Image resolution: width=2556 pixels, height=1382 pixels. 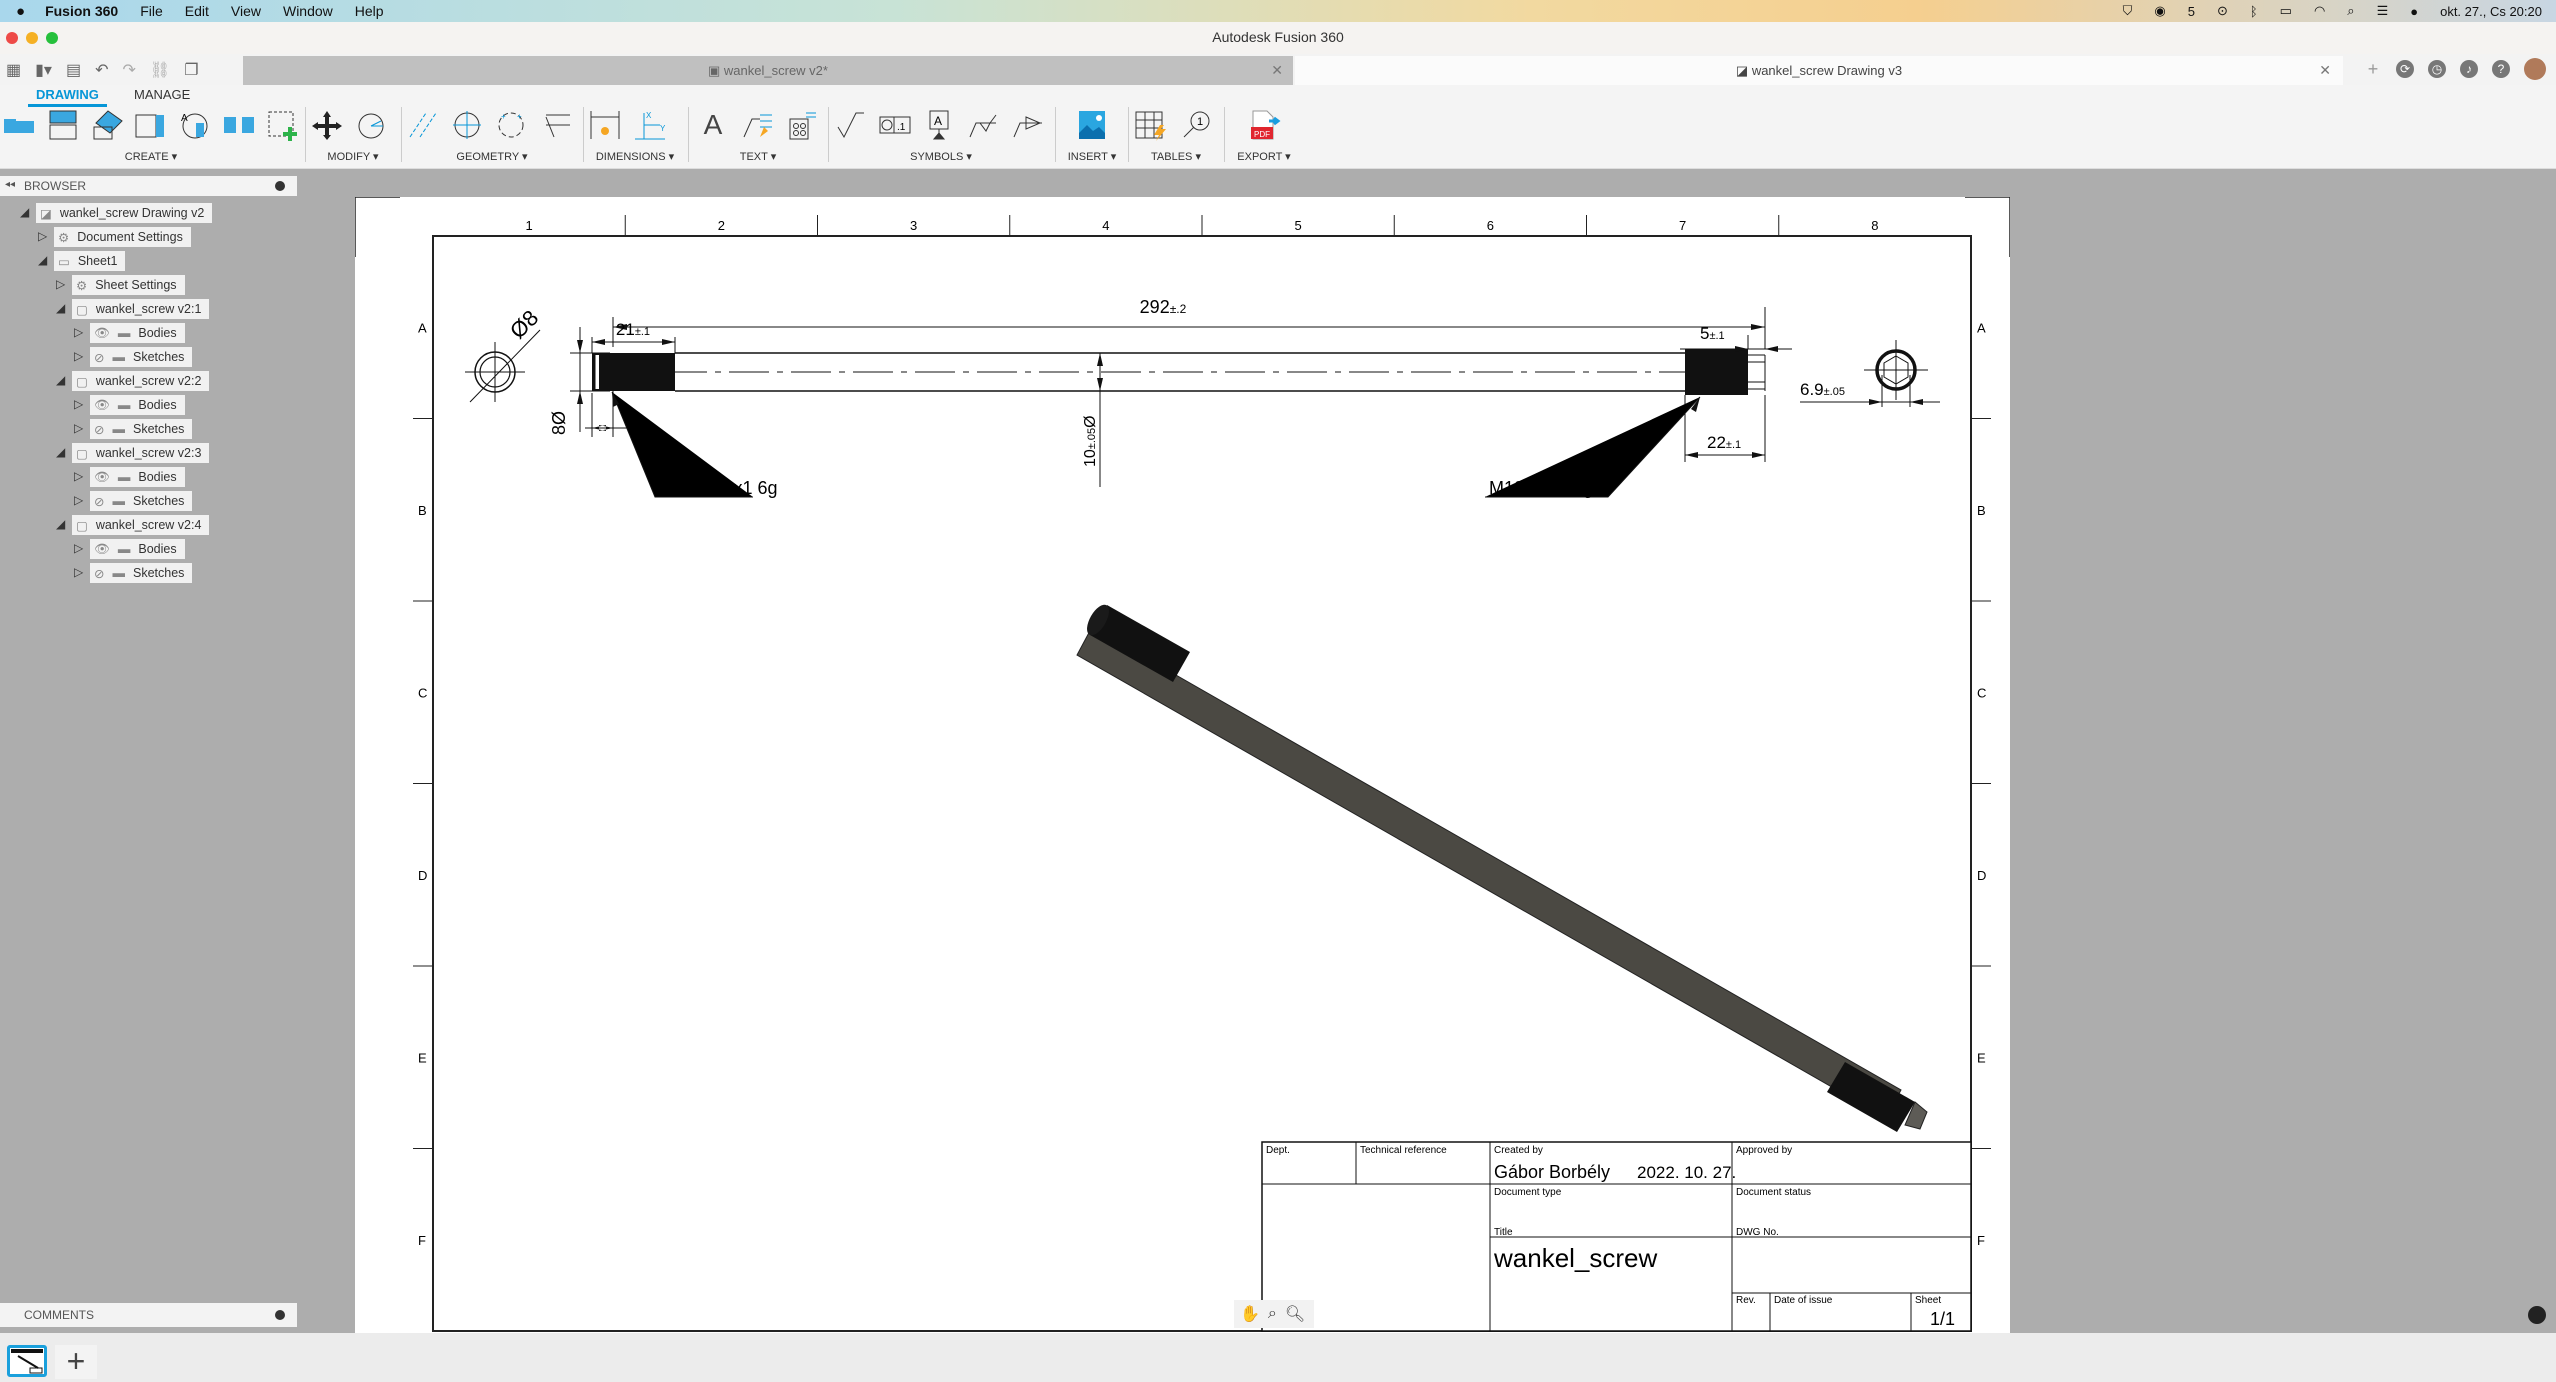 What do you see at coordinates (2159, 11) in the screenshot?
I see `record-icon: ◉` at bounding box center [2159, 11].